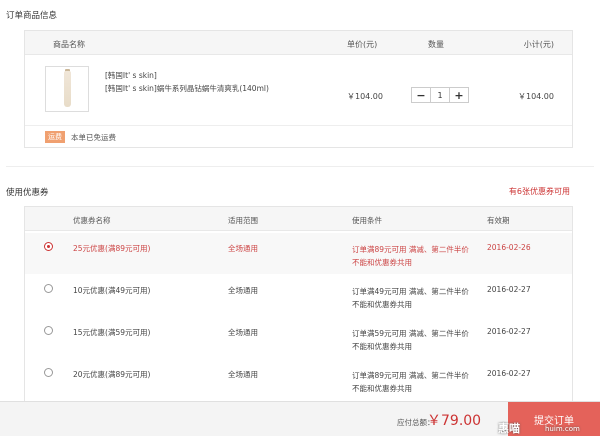  I want to click on shipping-note: 本单已免运费, so click(93, 137).